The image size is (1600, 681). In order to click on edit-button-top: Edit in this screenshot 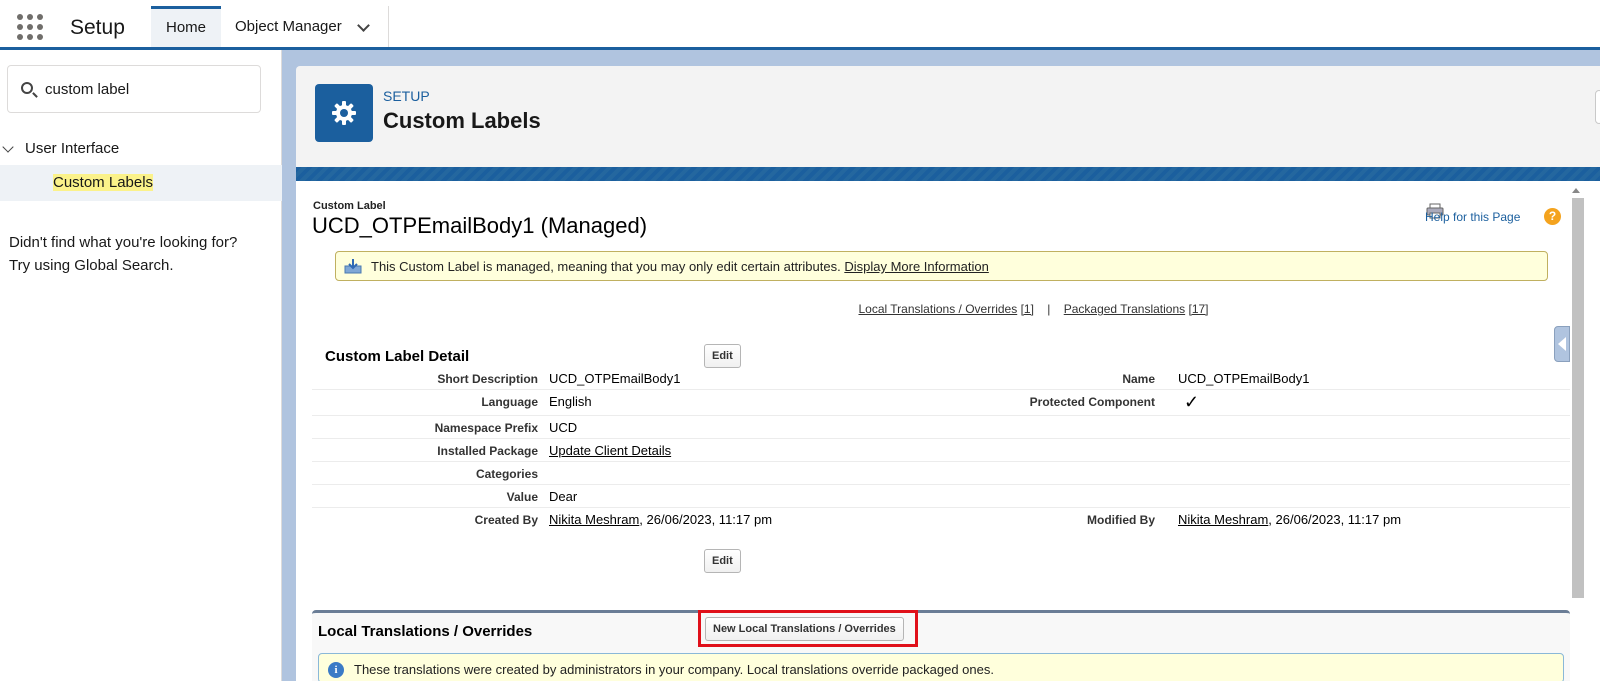, I will do `click(722, 356)`.